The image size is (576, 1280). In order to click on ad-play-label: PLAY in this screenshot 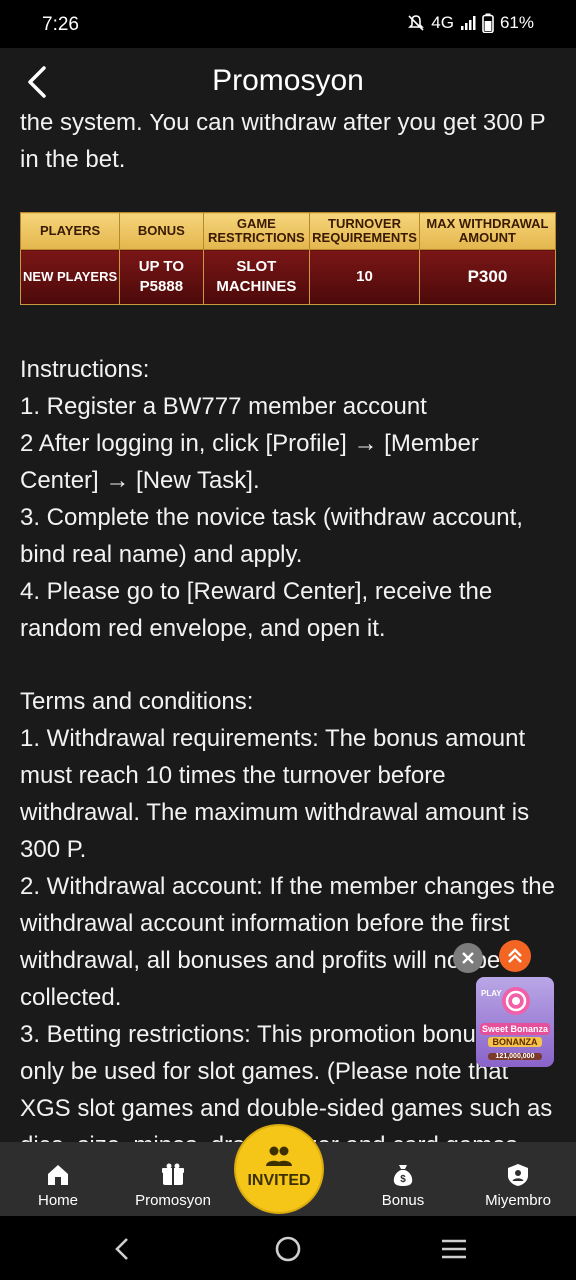, I will do `click(491, 993)`.